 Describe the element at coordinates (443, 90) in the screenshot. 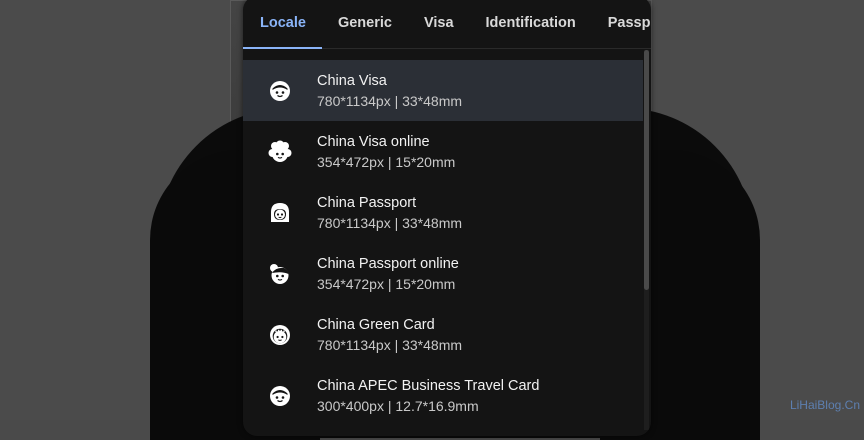

I see `list-item-china-visa: China Visa 780*1134px | 33*48mm` at that location.